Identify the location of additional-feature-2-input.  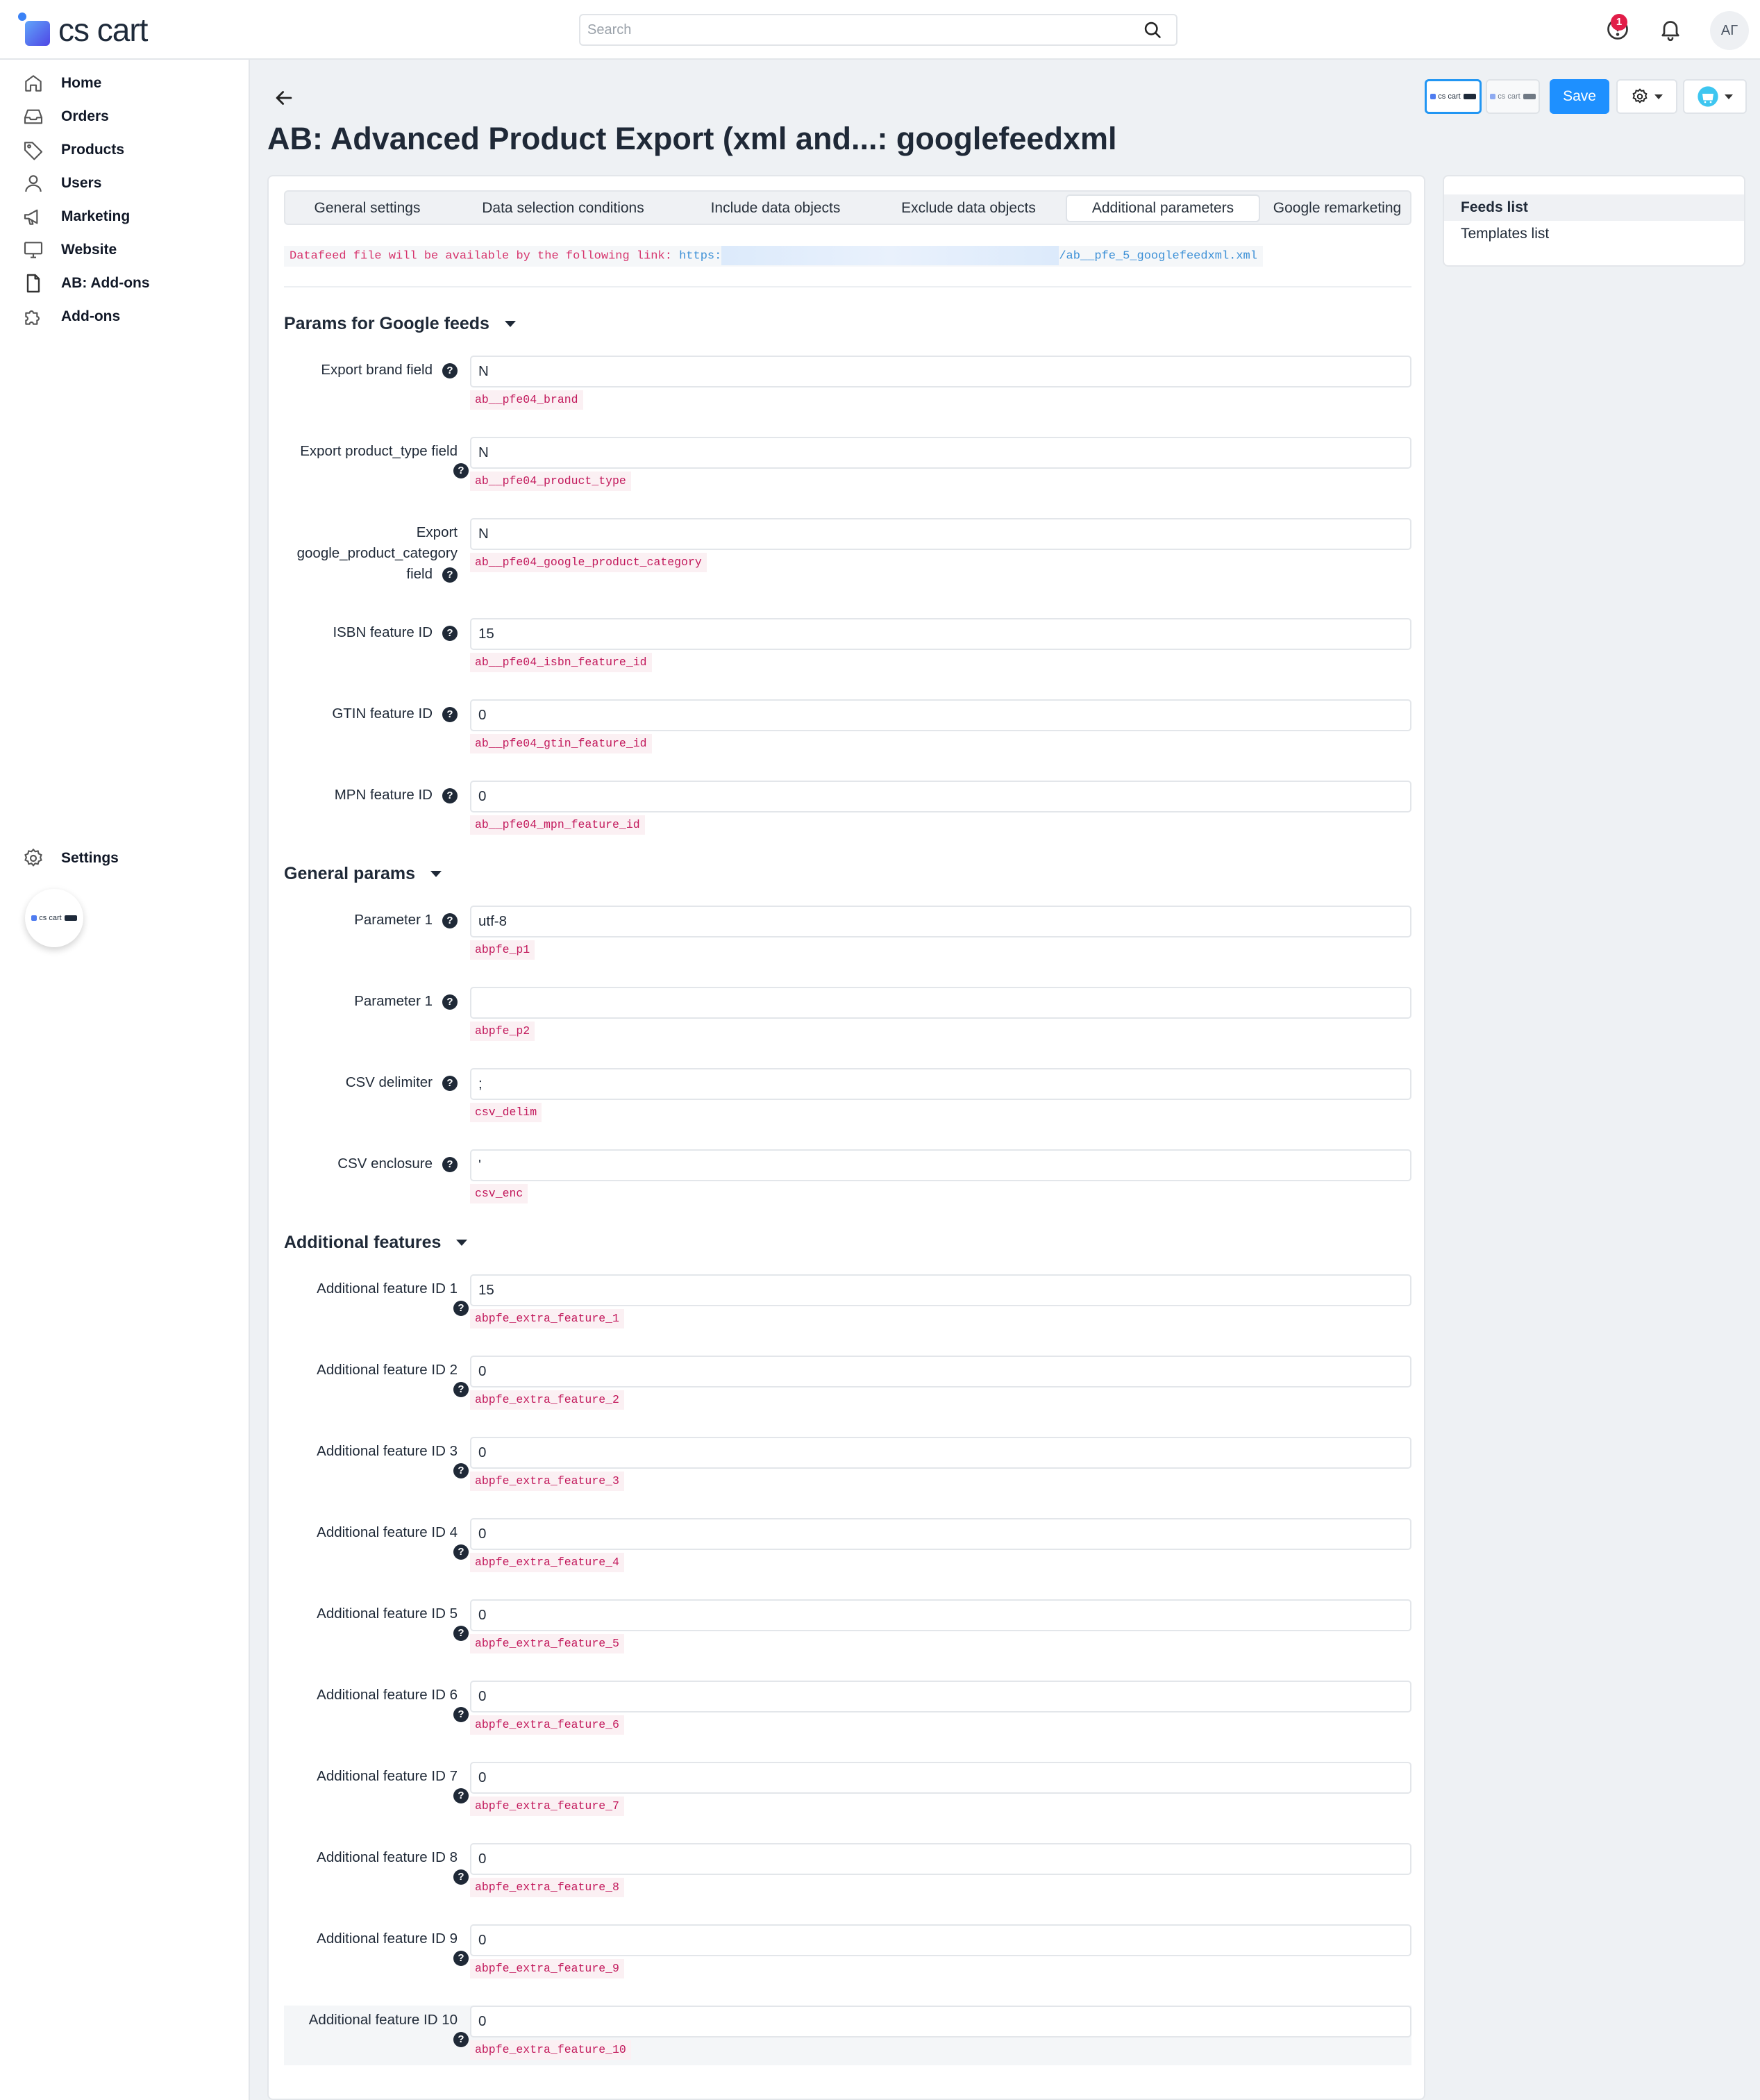
(940, 1372).